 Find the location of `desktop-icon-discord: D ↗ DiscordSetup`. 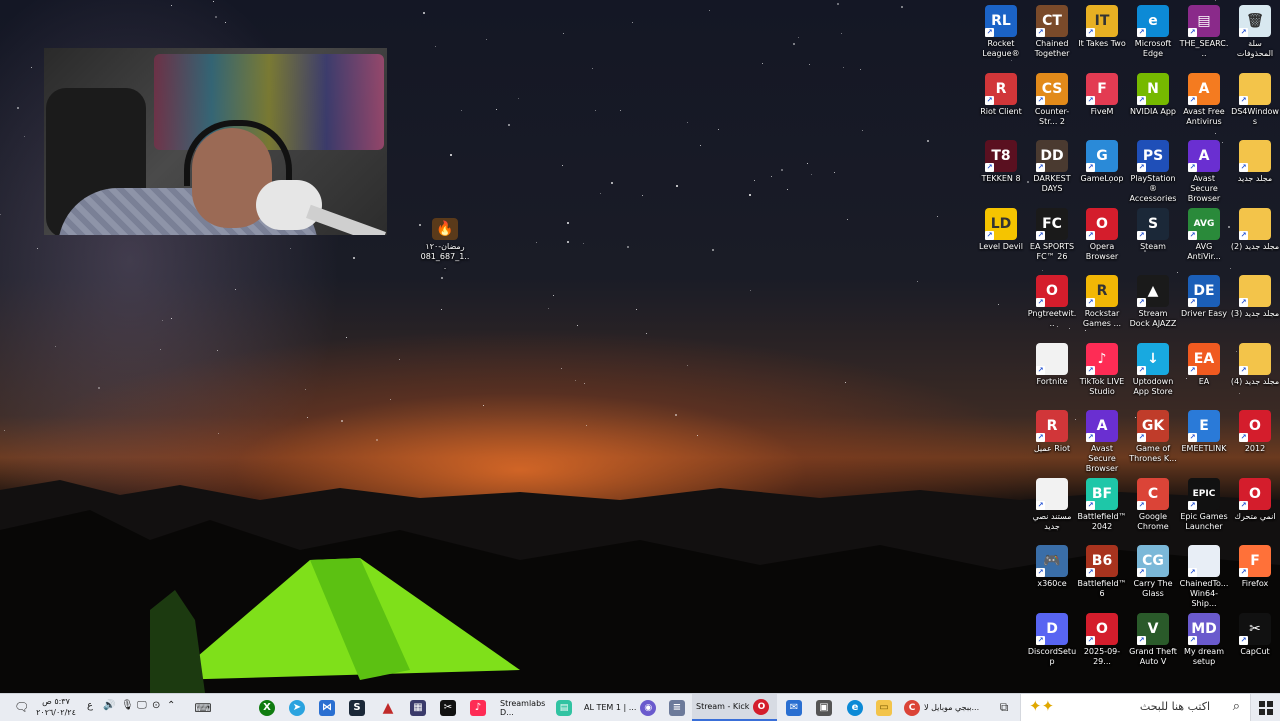

desktop-icon-discord: D ↗ DiscordSetup is located at coordinates (1052, 639).